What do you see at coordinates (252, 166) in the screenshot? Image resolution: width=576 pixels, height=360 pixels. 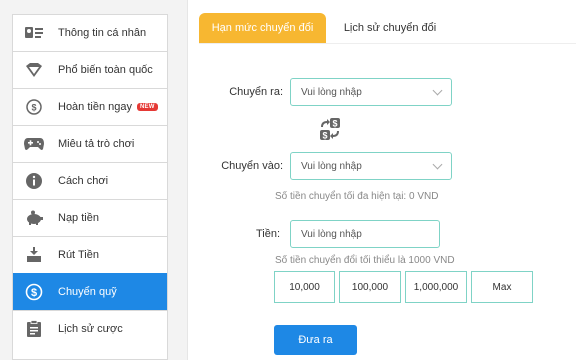 I see `to-label: Chuyển vào:` at bounding box center [252, 166].